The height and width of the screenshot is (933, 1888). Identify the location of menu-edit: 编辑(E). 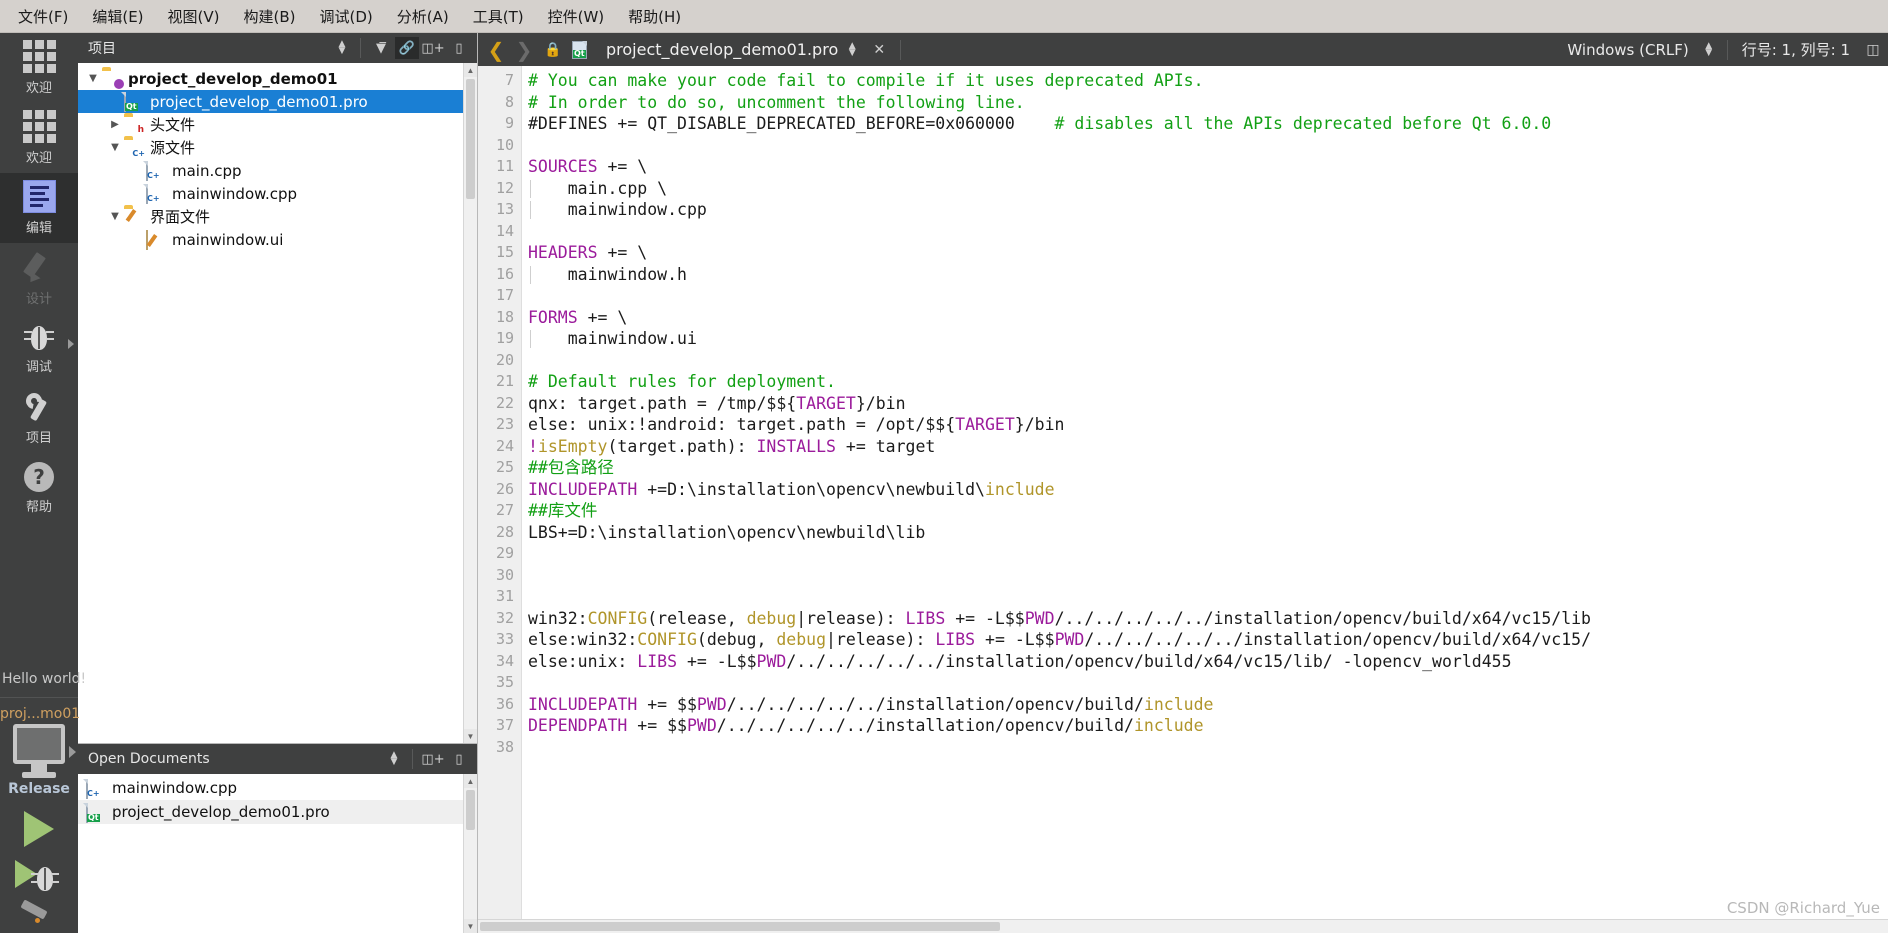
(117, 16).